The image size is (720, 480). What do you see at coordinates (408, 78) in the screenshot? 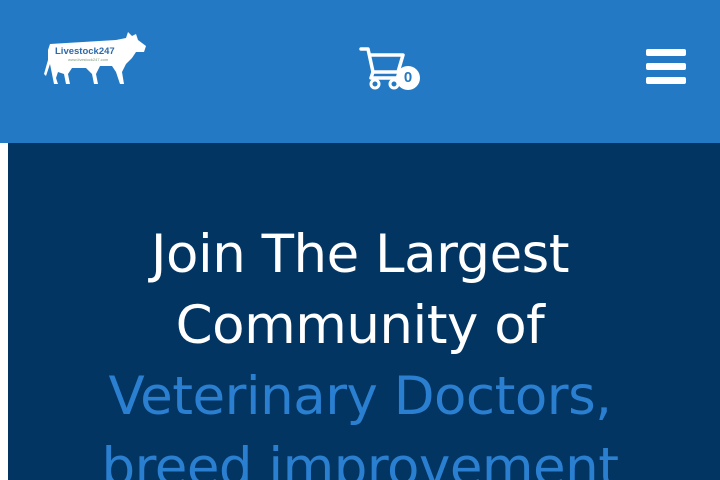
I see `cart-count-badge: 0` at bounding box center [408, 78].